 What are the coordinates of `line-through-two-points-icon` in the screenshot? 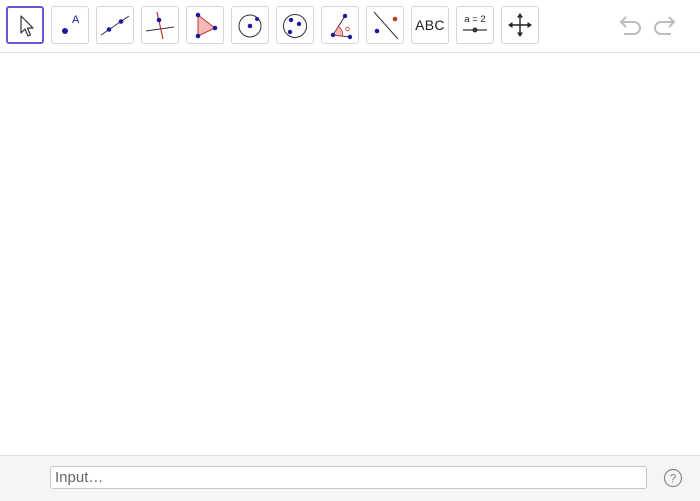 It's located at (115, 25).